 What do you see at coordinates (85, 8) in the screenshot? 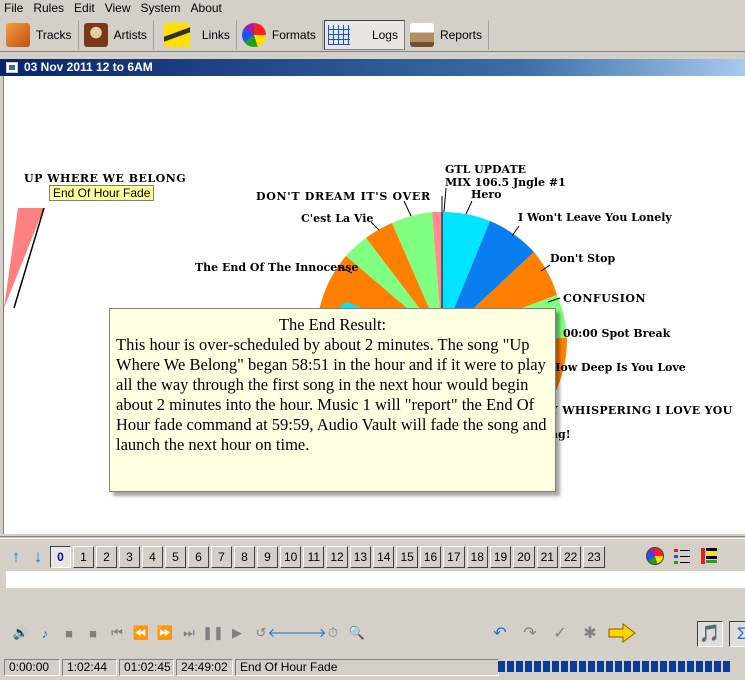
I see `menu-edit: Edit` at bounding box center [85, 8].